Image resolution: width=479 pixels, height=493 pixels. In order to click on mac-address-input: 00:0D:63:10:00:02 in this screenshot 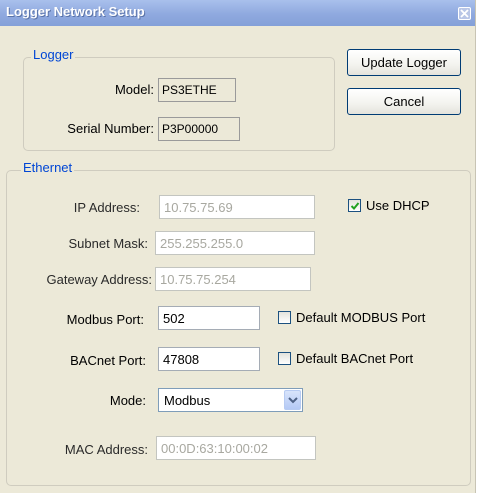, I will do `click(236, 448)`.